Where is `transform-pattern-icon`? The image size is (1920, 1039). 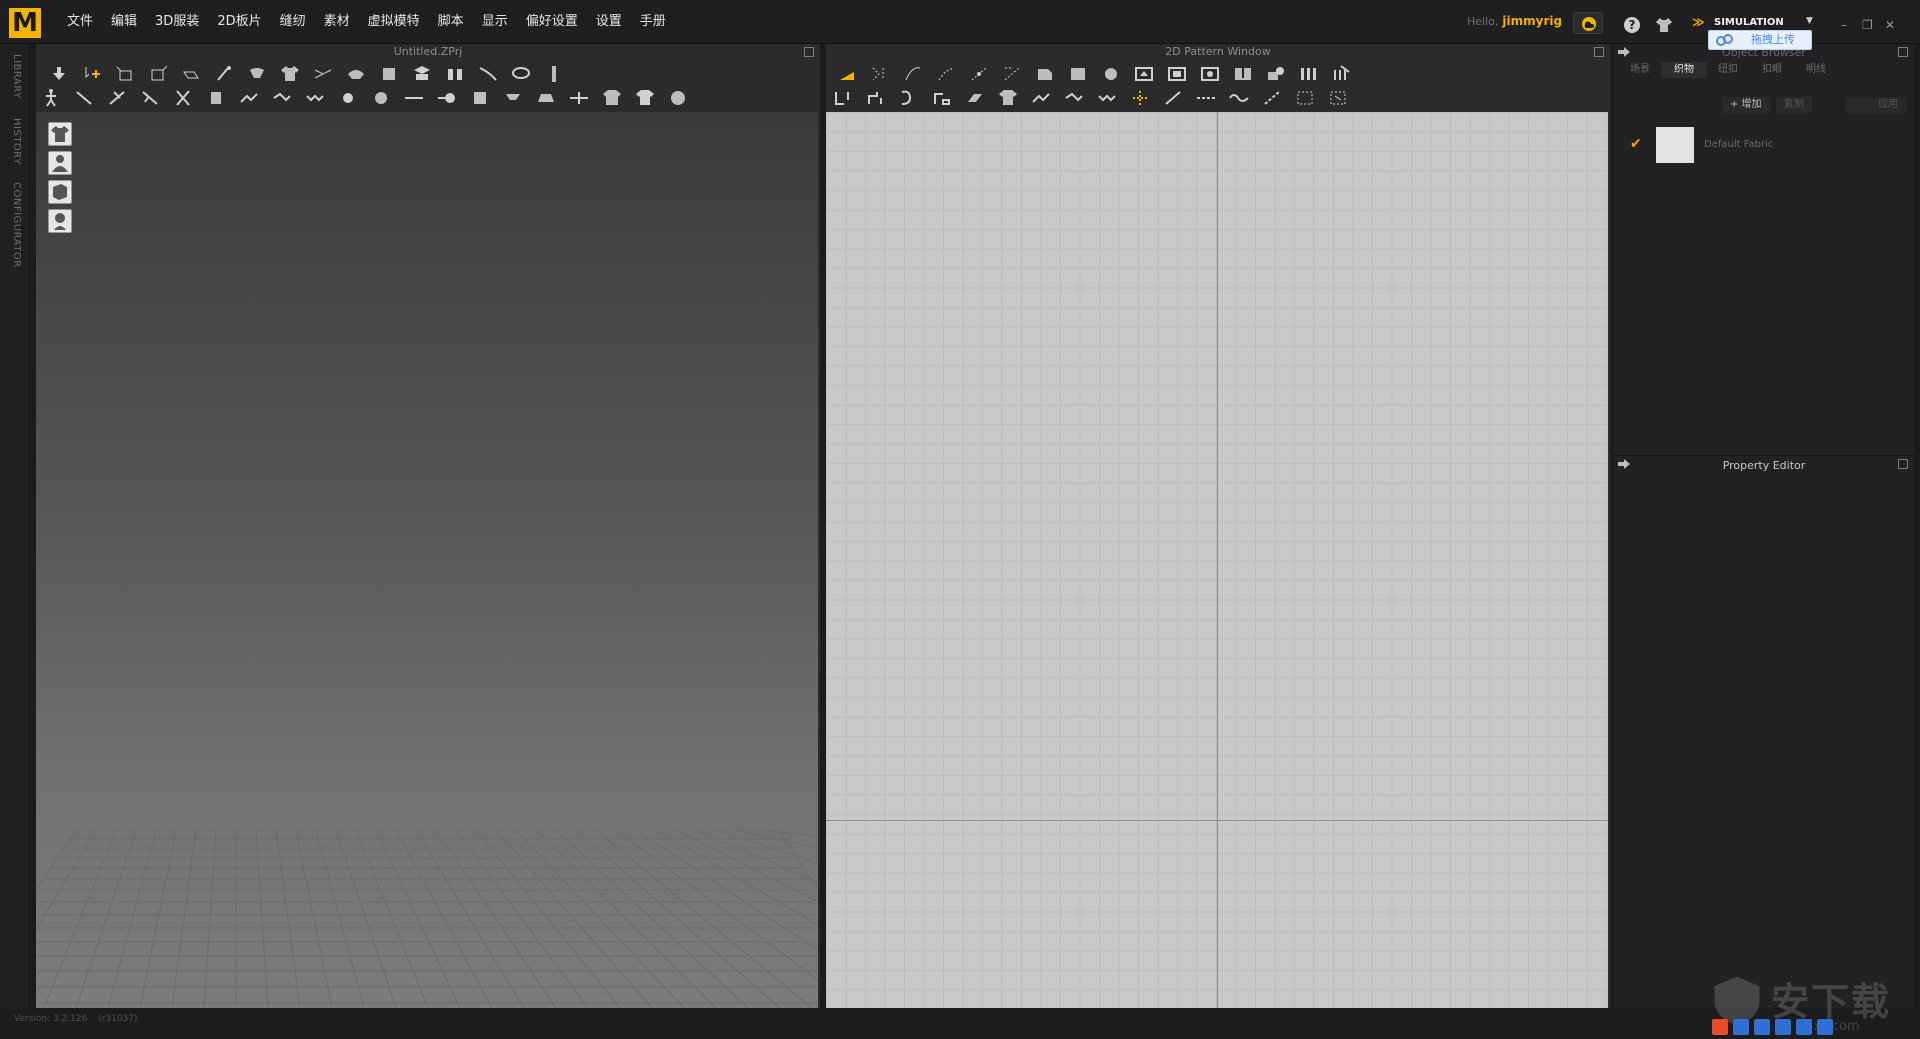 transform-pattern-icon is located at coordinates (847, 74).